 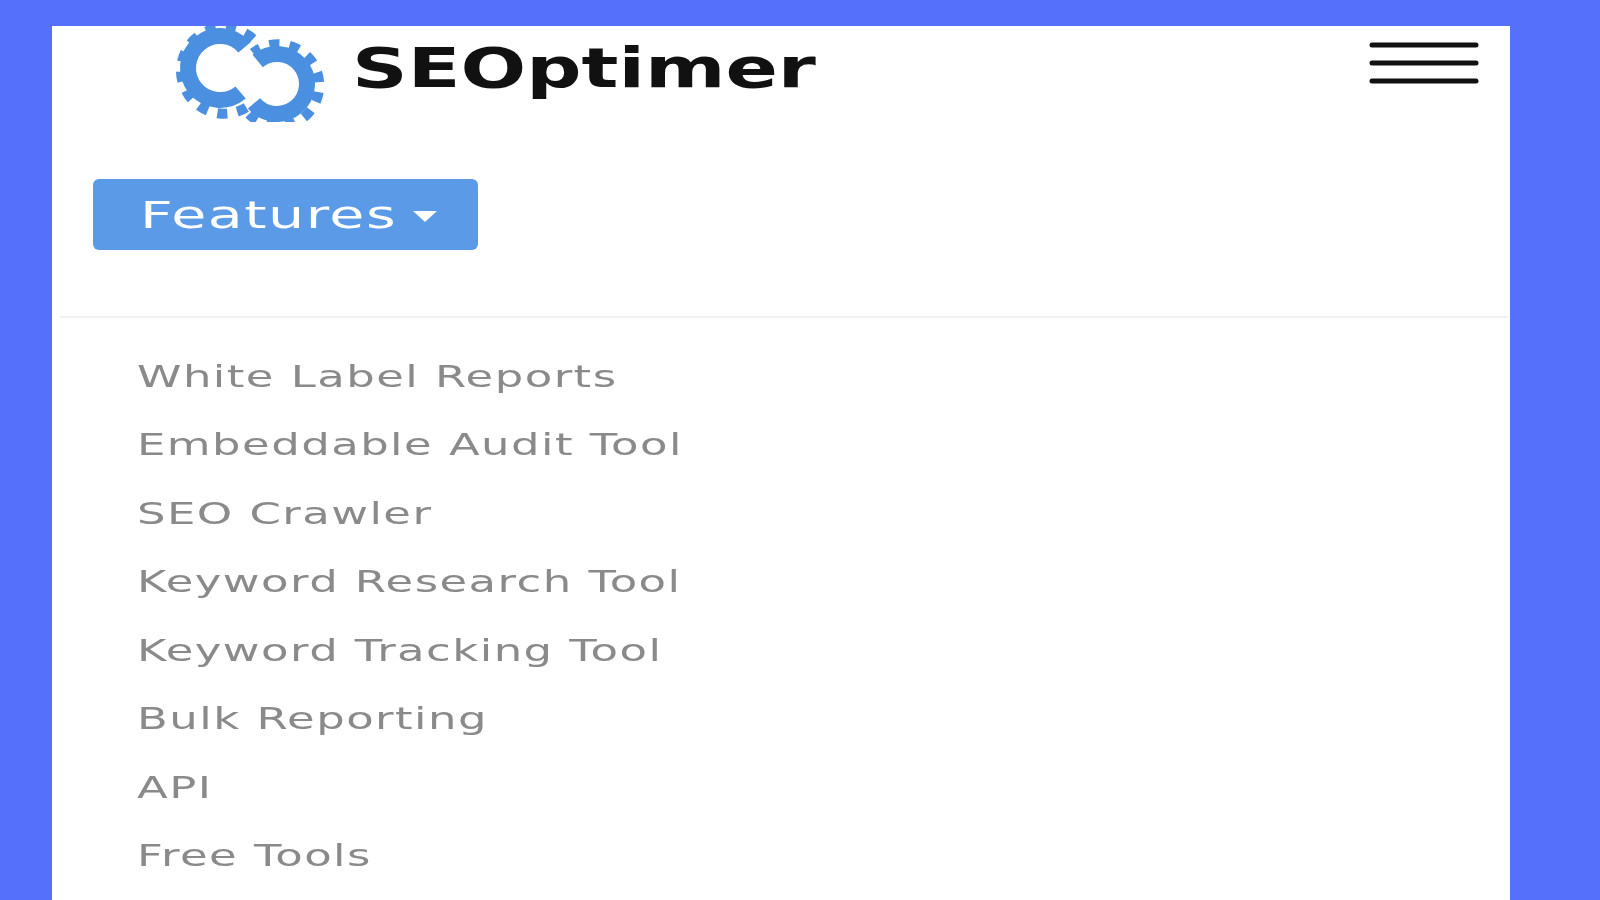 I want to click on menu-link: Free Tools, so click(x=254, y=856).